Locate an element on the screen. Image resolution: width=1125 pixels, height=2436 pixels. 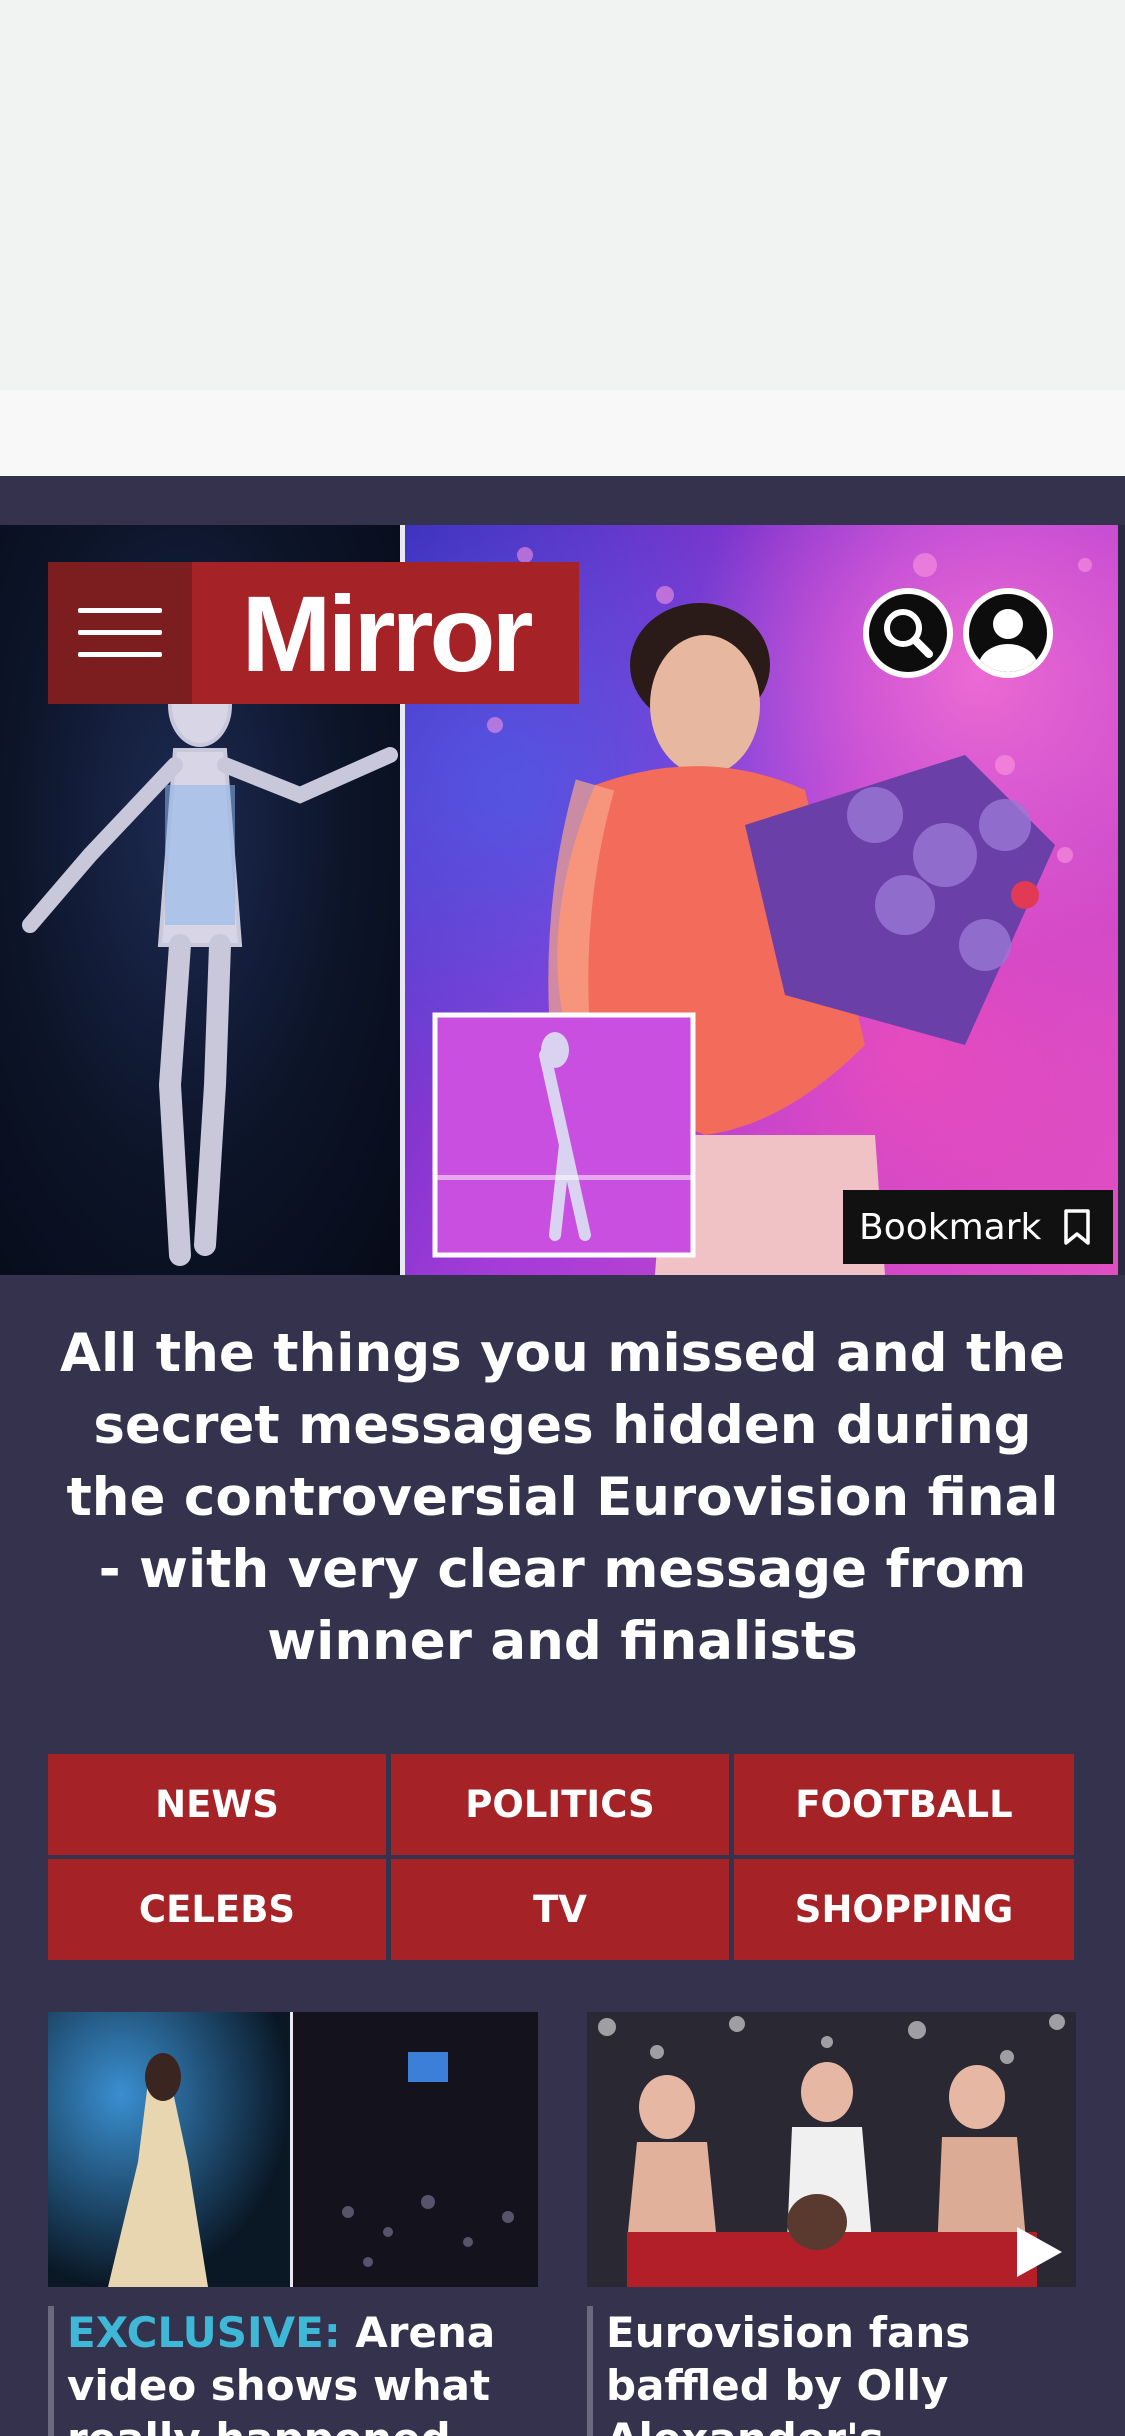
logo-text: Mirror is located at coordinates (387, 633).